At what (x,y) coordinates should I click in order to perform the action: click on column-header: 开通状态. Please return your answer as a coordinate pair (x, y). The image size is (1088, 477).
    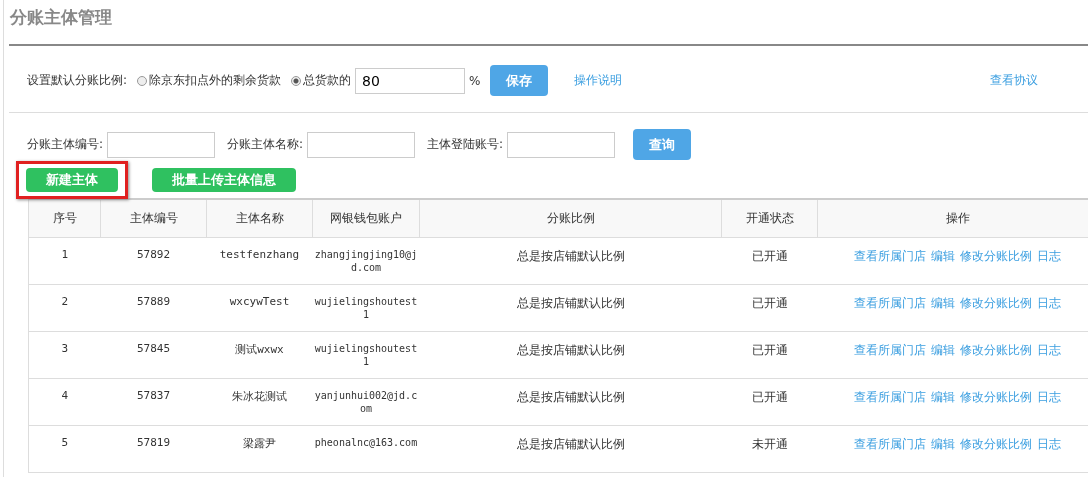
    Looking at the image, I should click on (769, 218).